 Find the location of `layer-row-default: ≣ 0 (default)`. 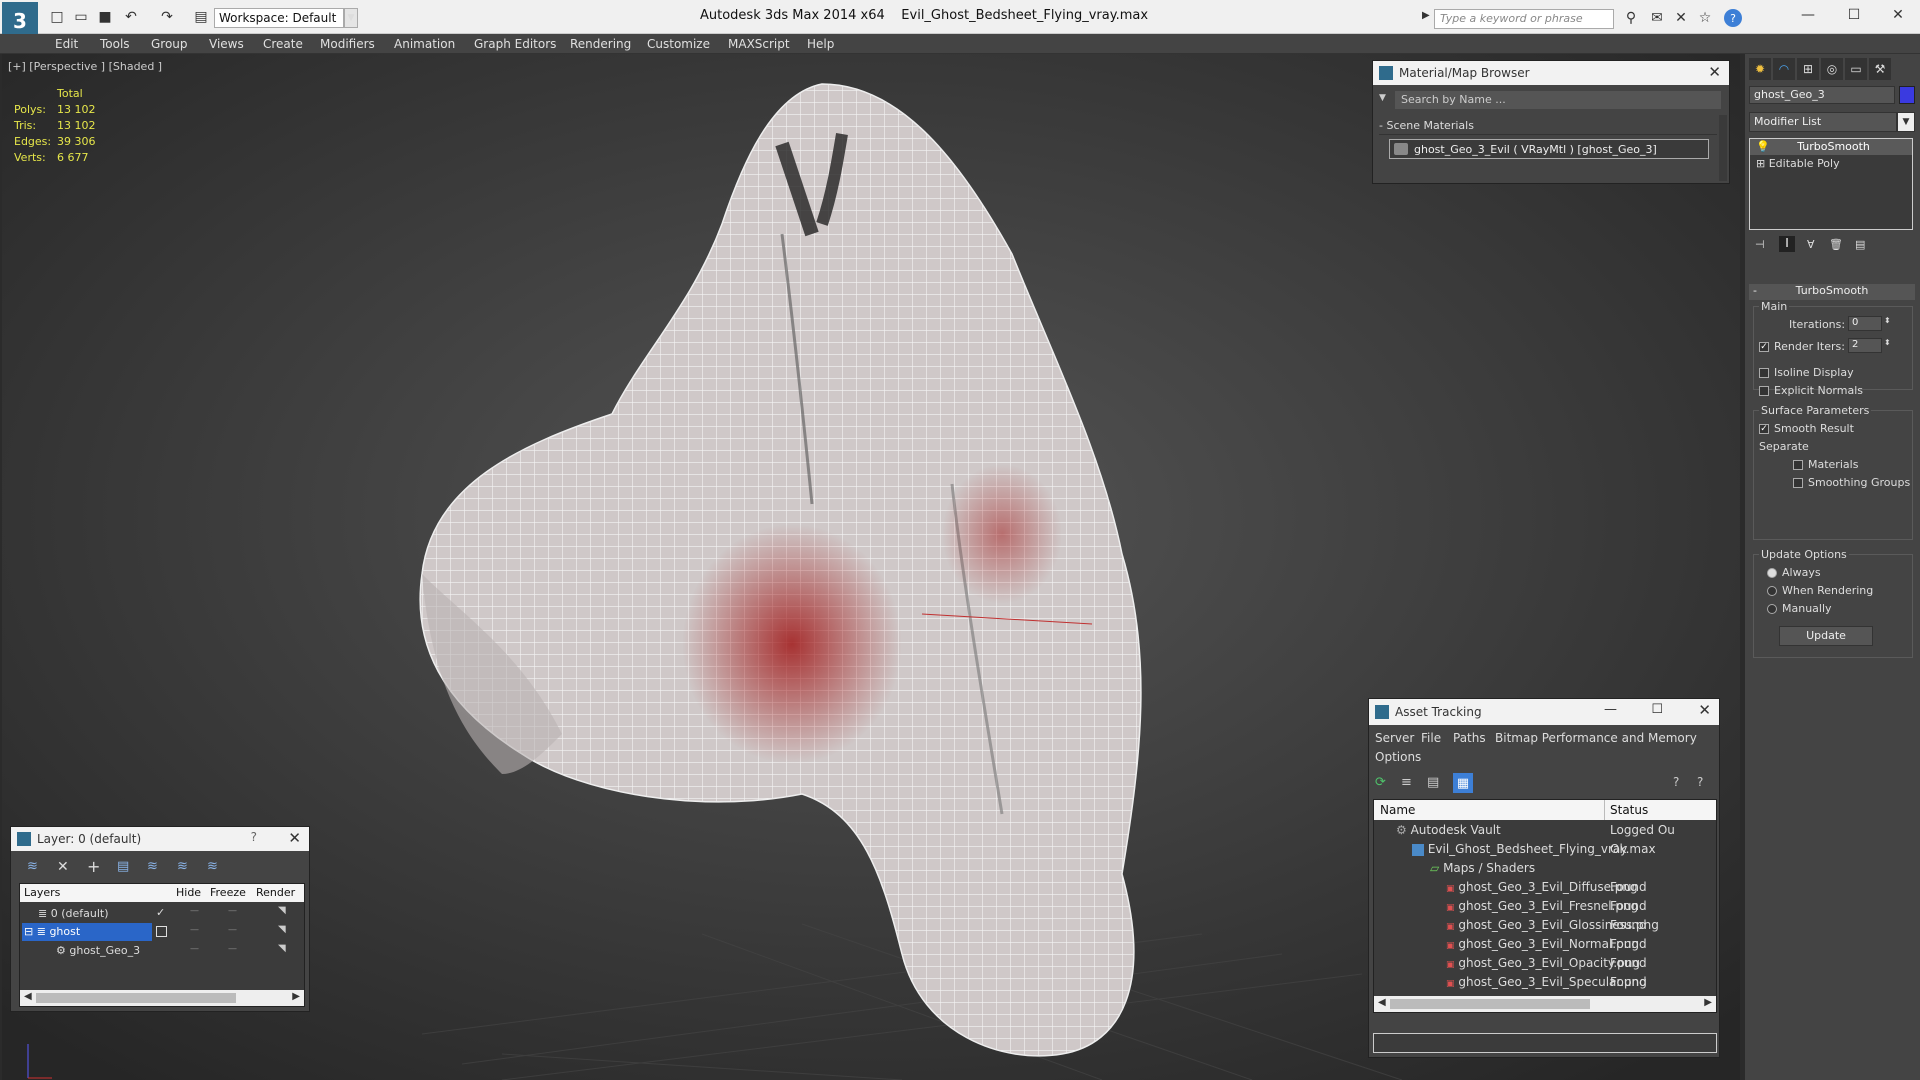

layer-row-default: ≣ 0 (default) is located at coordinates (73, 913).